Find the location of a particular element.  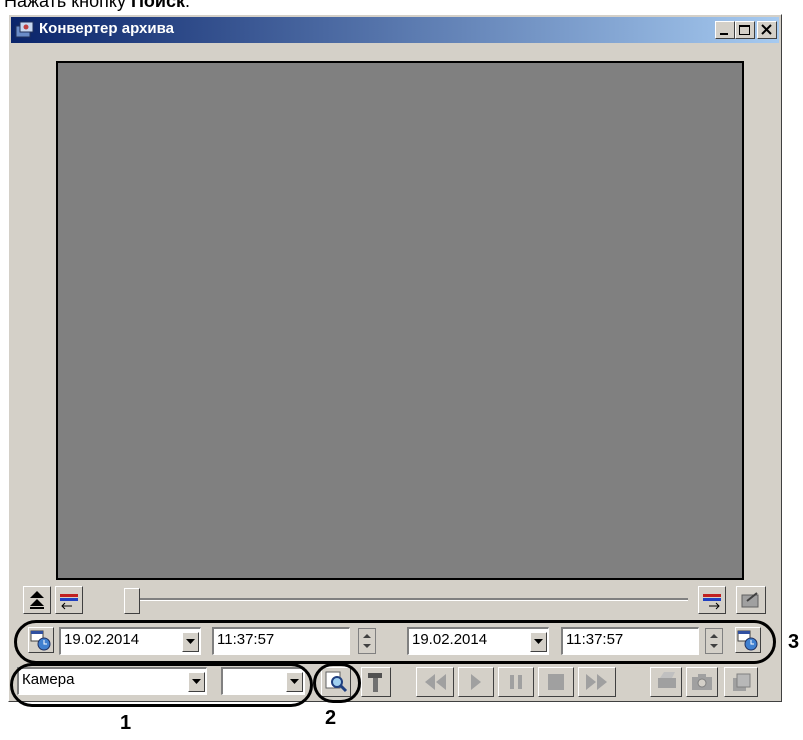

tools-icon is located at coordinates (375, 682).